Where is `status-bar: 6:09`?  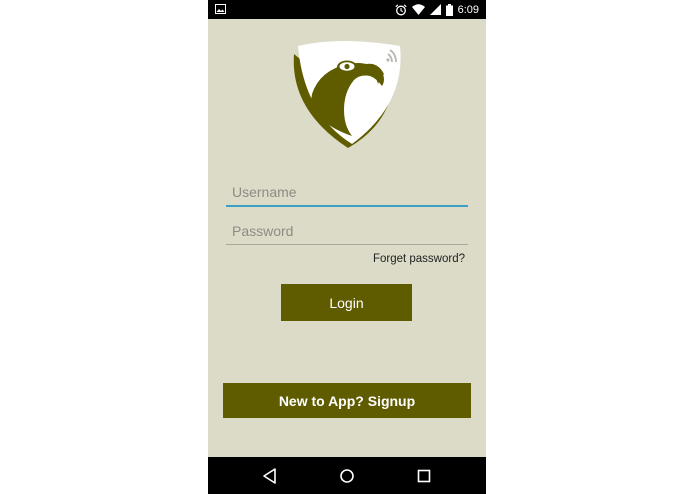 status-bar: 6:09 is located at coordinates (347, 9).